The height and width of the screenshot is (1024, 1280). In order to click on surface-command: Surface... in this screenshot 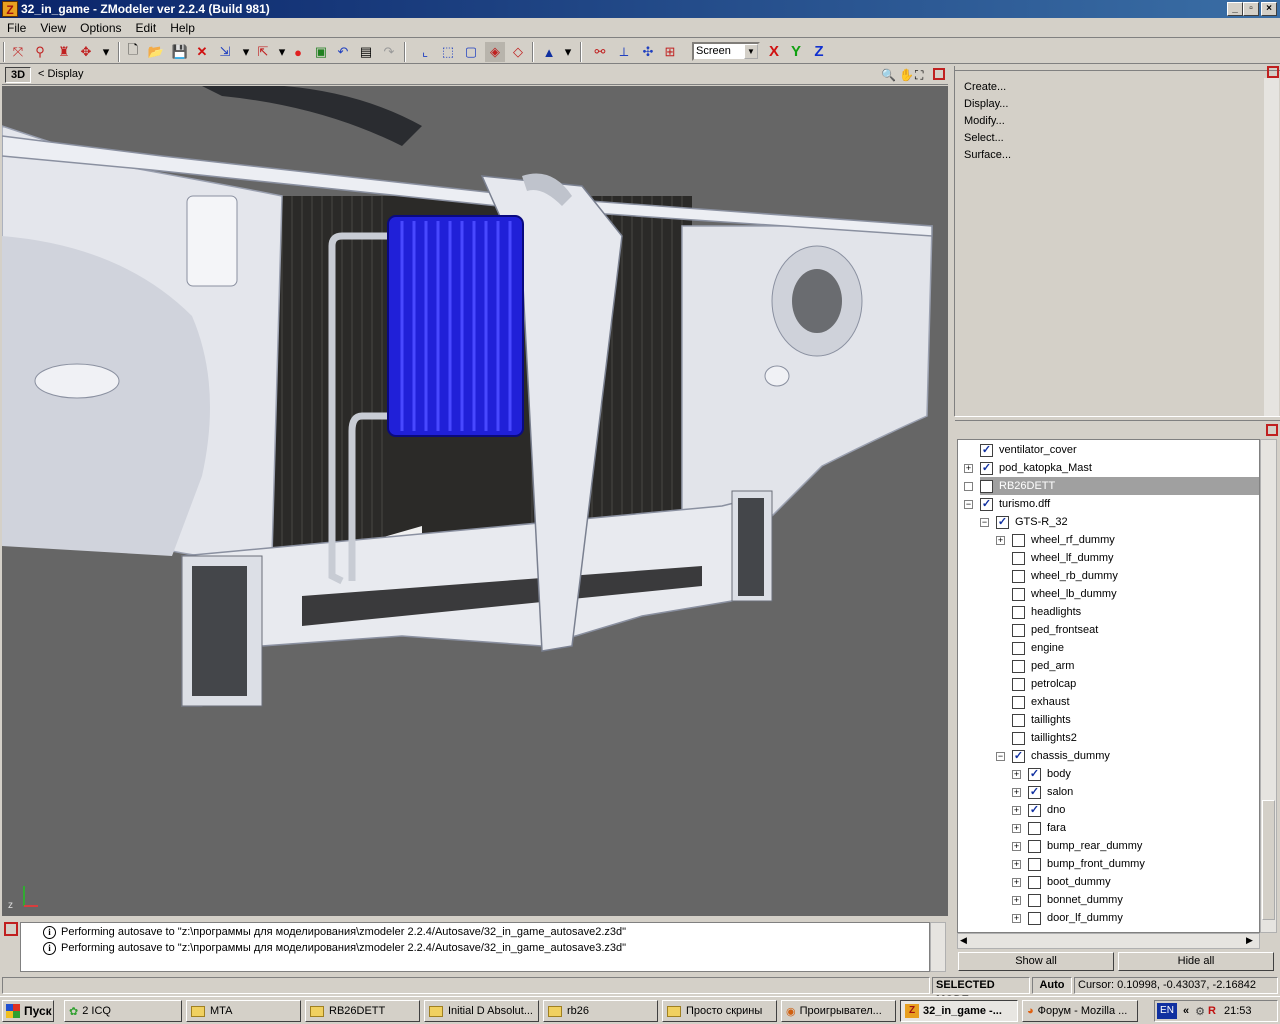, I will do `click(987, 155)`.